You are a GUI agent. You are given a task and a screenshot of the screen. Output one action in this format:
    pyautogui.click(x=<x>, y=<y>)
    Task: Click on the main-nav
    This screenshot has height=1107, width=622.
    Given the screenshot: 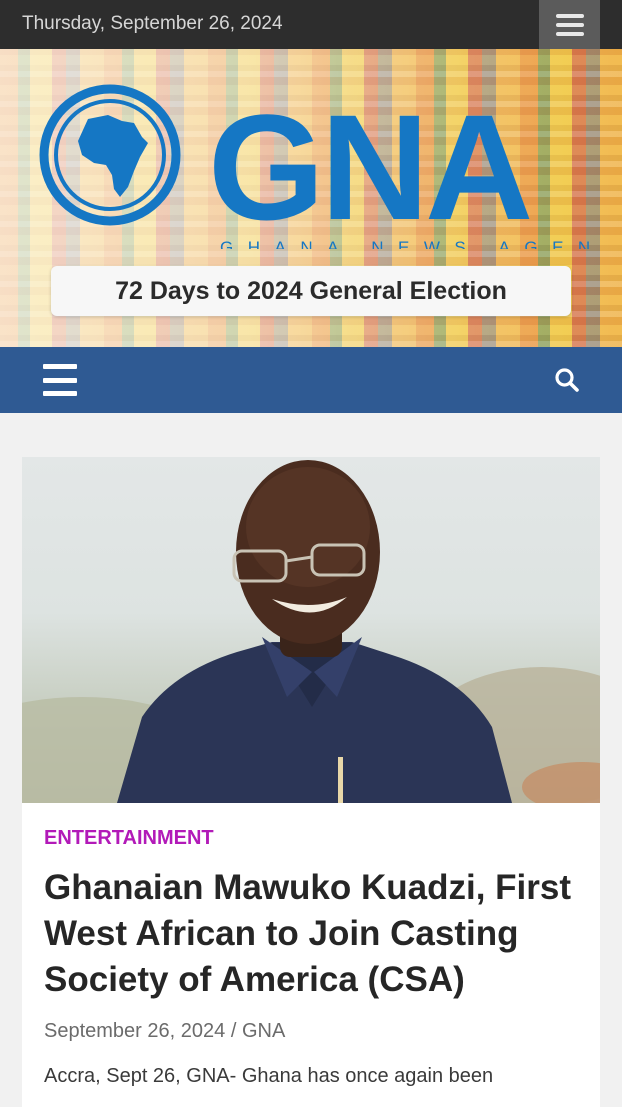 What is the action you would take?
    pyautogui.click(x=311, y=380)
    